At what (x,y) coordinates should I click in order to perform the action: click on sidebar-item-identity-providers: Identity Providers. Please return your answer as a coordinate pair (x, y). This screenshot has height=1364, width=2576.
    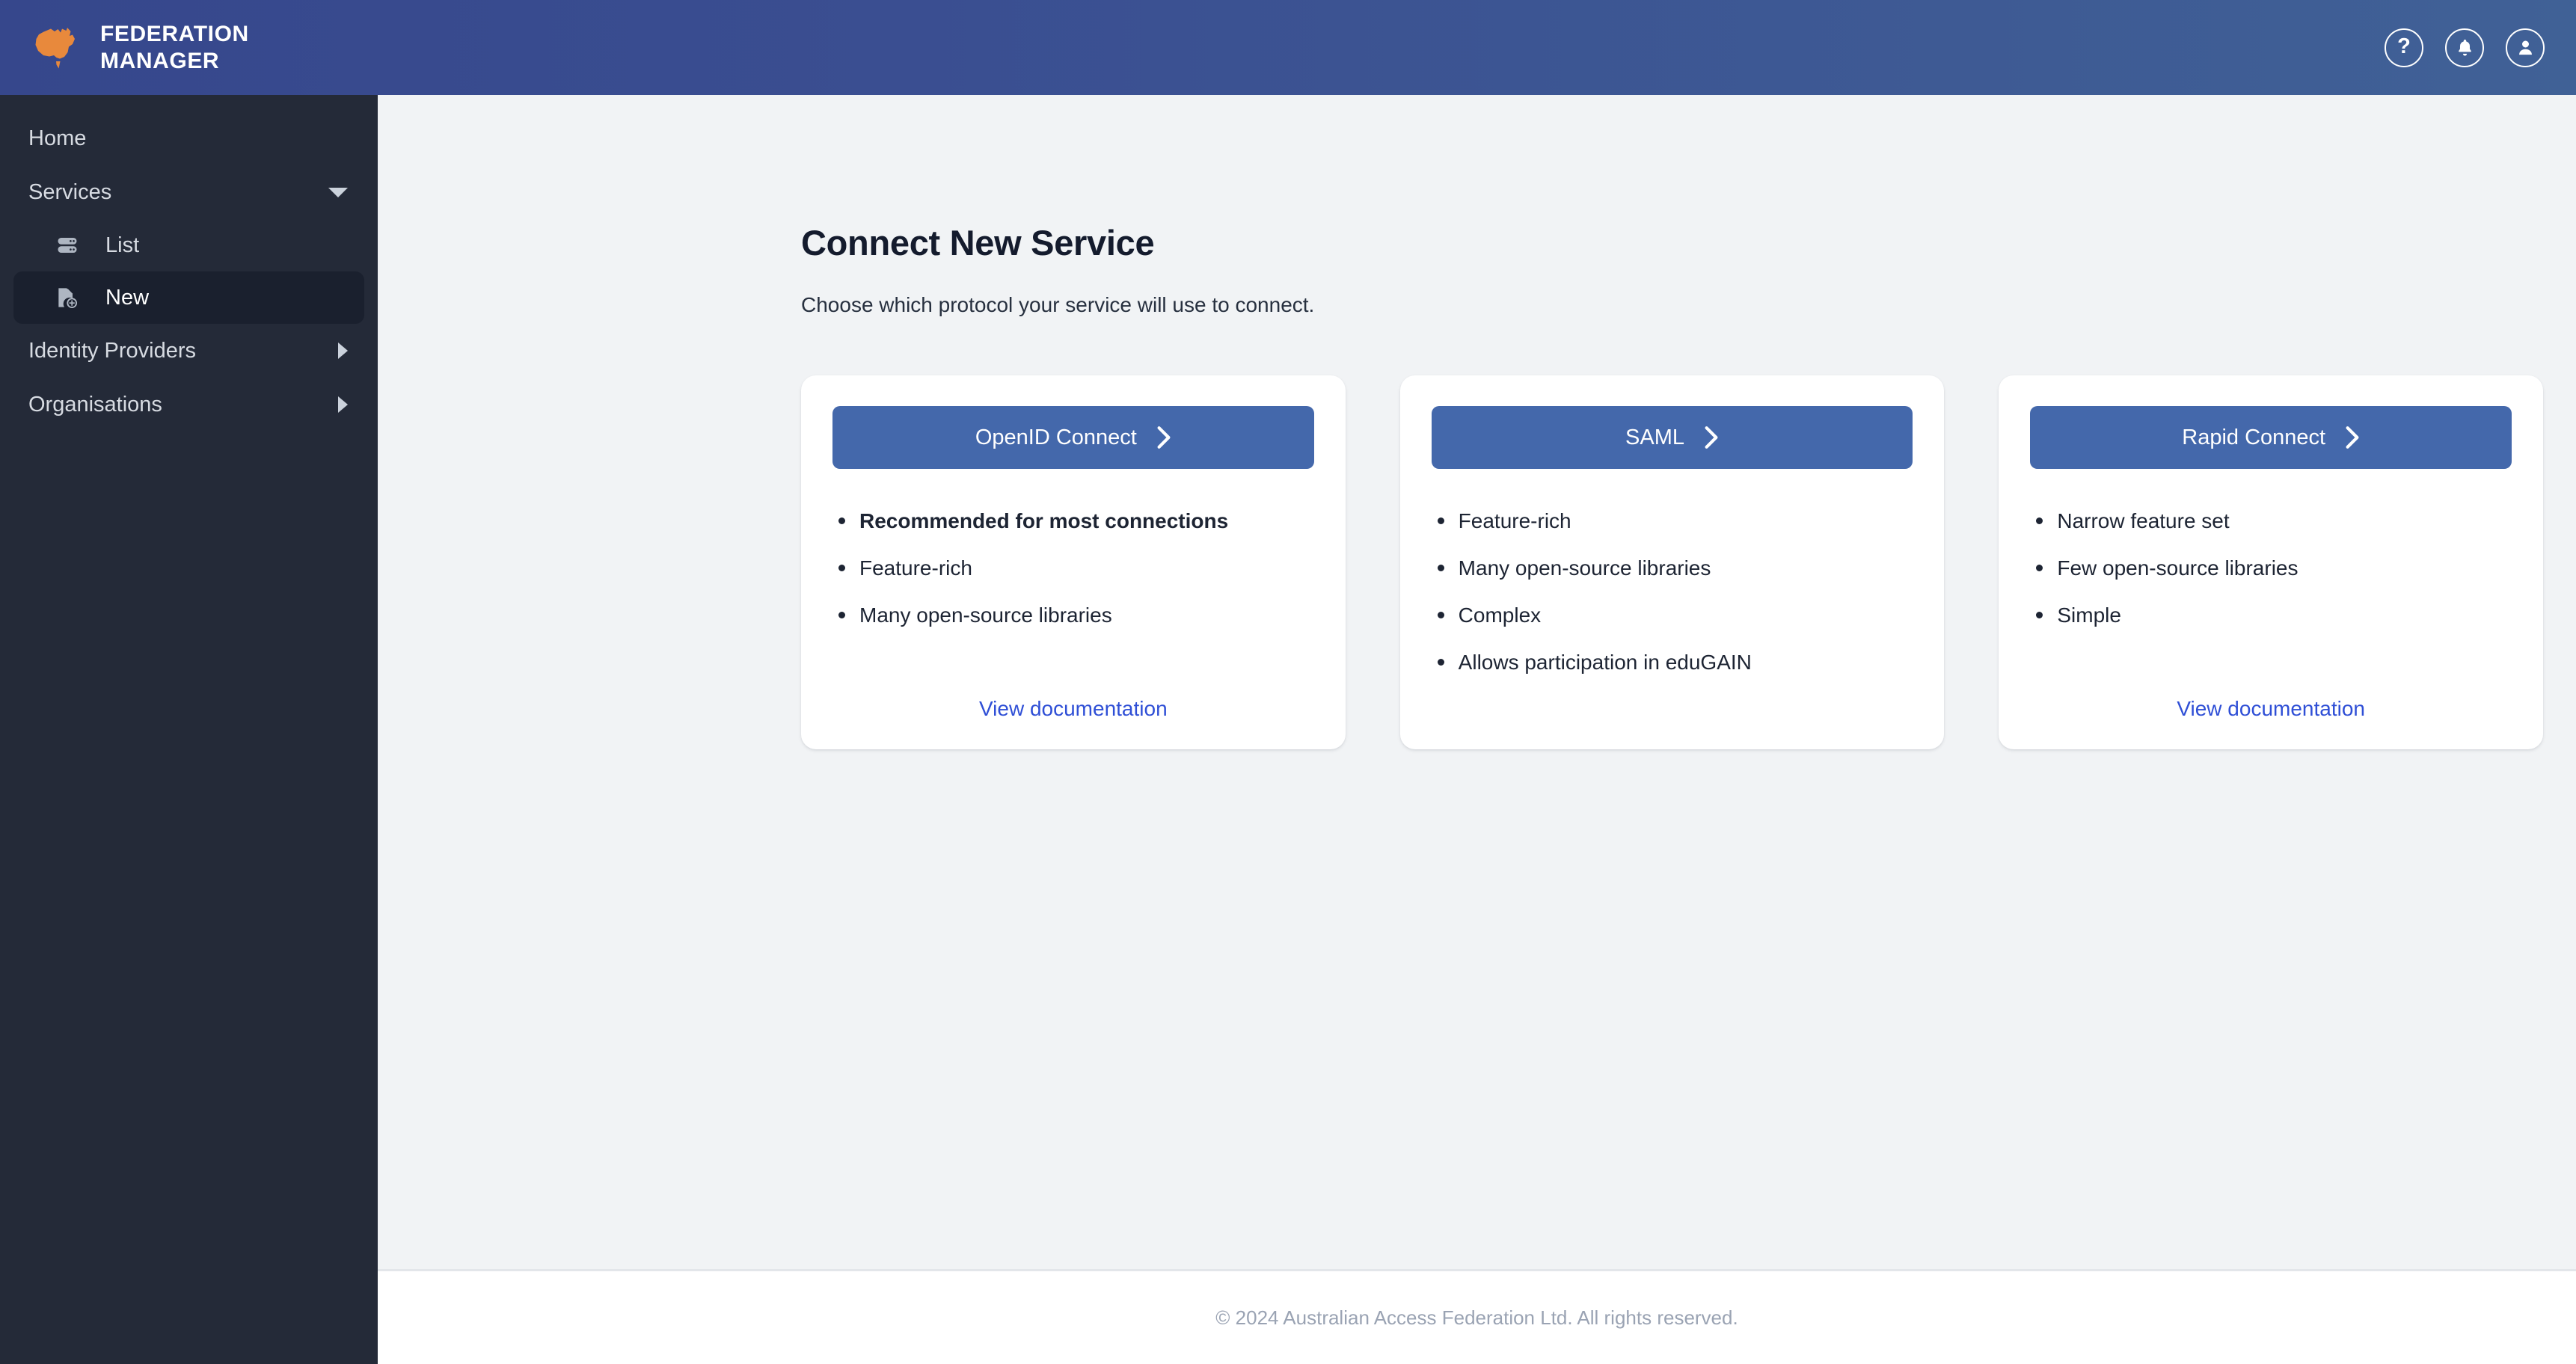
    Looking at the image, I should click on (189, 351).